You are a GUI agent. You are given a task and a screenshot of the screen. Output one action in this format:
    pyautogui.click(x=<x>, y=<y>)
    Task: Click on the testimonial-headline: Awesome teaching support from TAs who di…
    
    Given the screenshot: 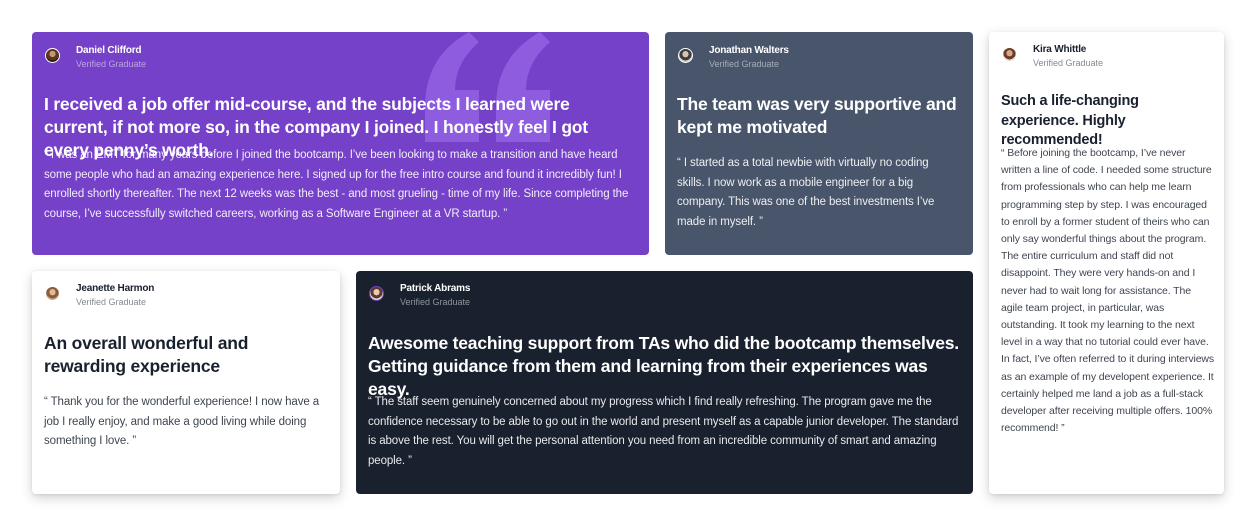 What is the action you would take?
    pyautogui.click(x=663, y=366)
    